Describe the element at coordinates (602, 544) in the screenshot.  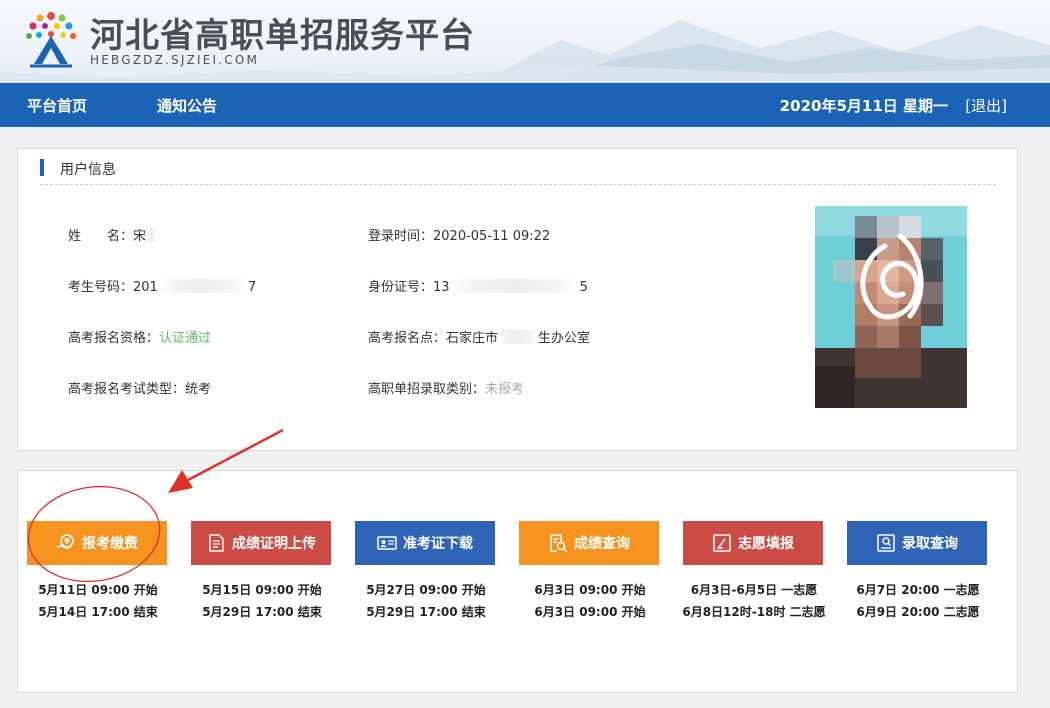
I see `score-query-label: 成绩查询` at that location.